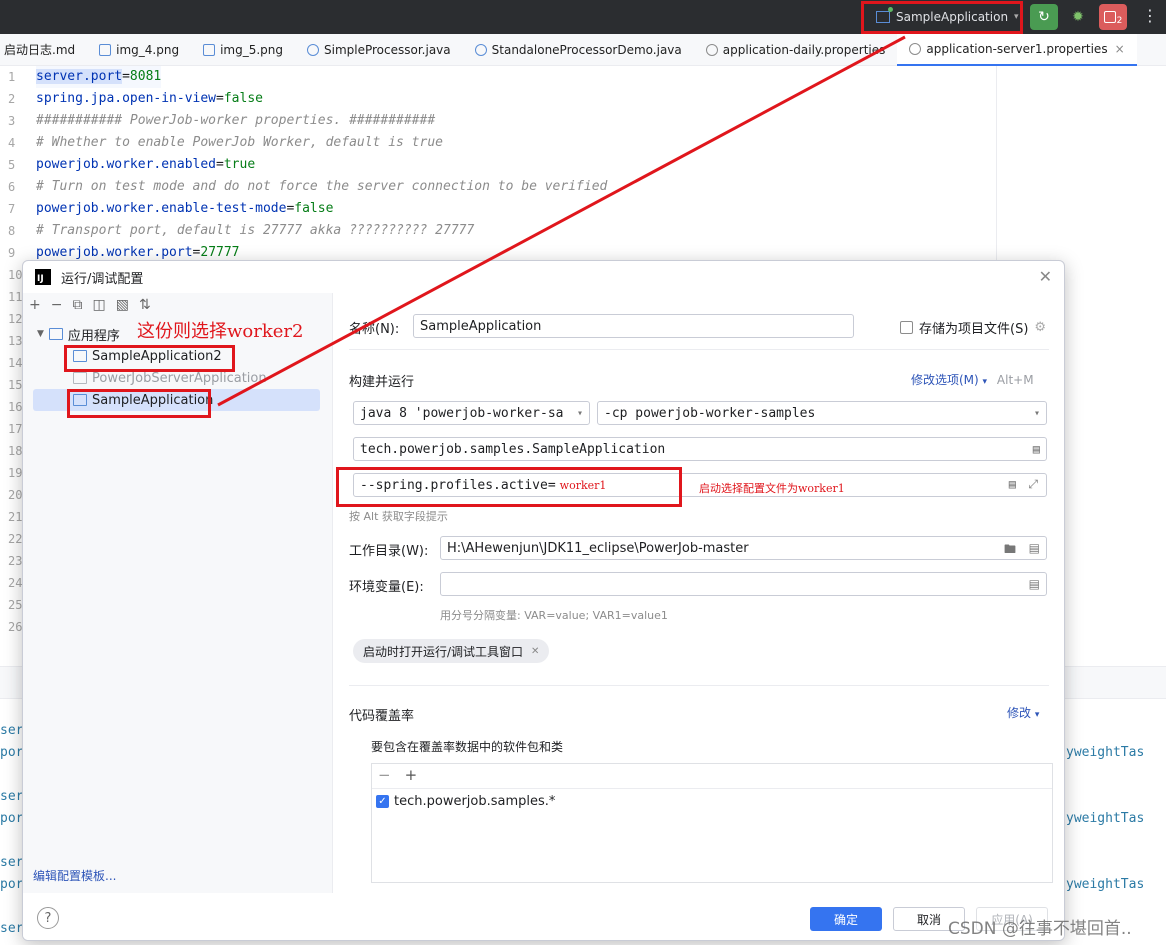 Image resolution: width=1166 pixels, height=945 pixels. Describe the element at coordinates (1040, 929) in the screenshot. I see `watermark: CSDN @往事不堪回首..` at that location.